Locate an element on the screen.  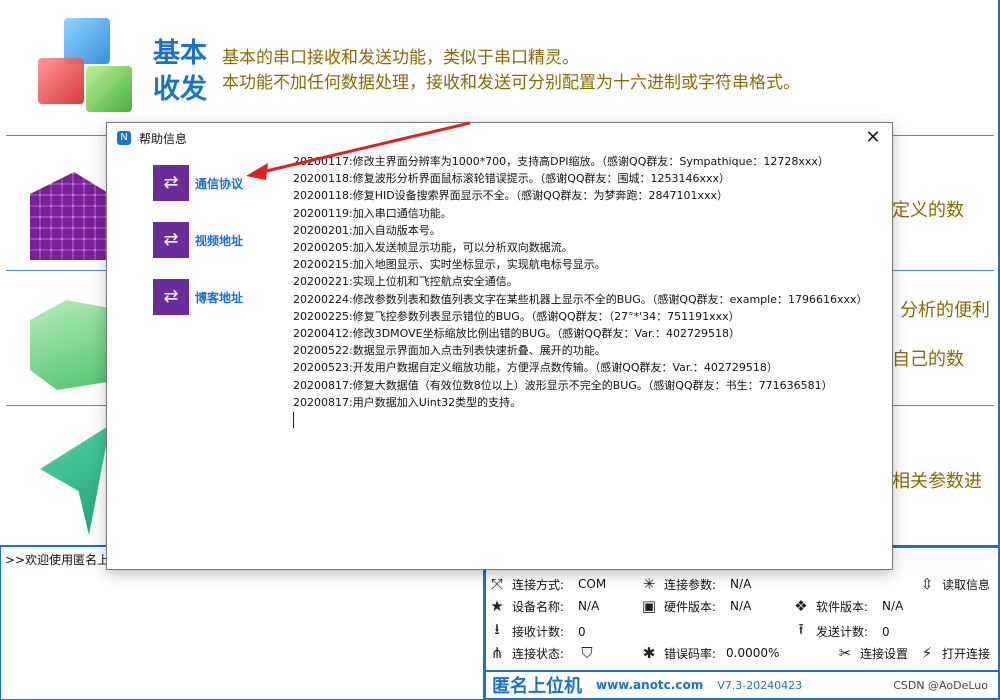
chip-icon: ▣ is located at coordinates (649, 606).